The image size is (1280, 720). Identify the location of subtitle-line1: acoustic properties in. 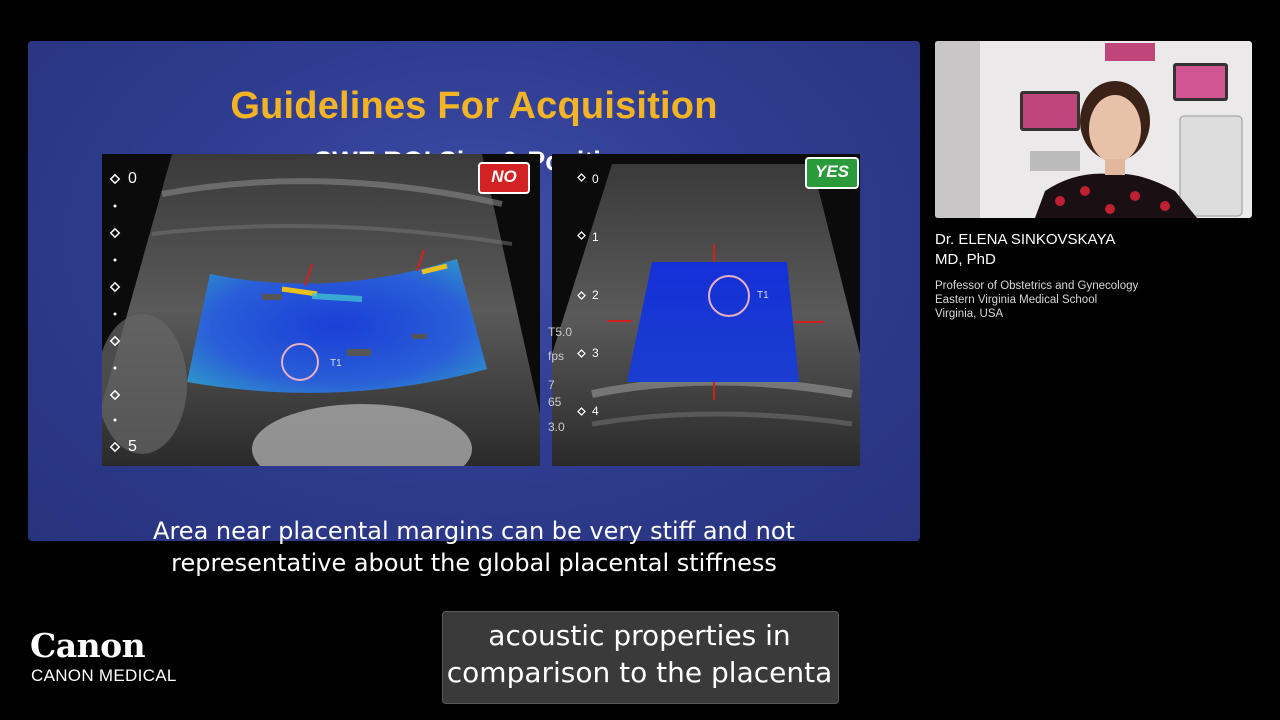
(639, 635).